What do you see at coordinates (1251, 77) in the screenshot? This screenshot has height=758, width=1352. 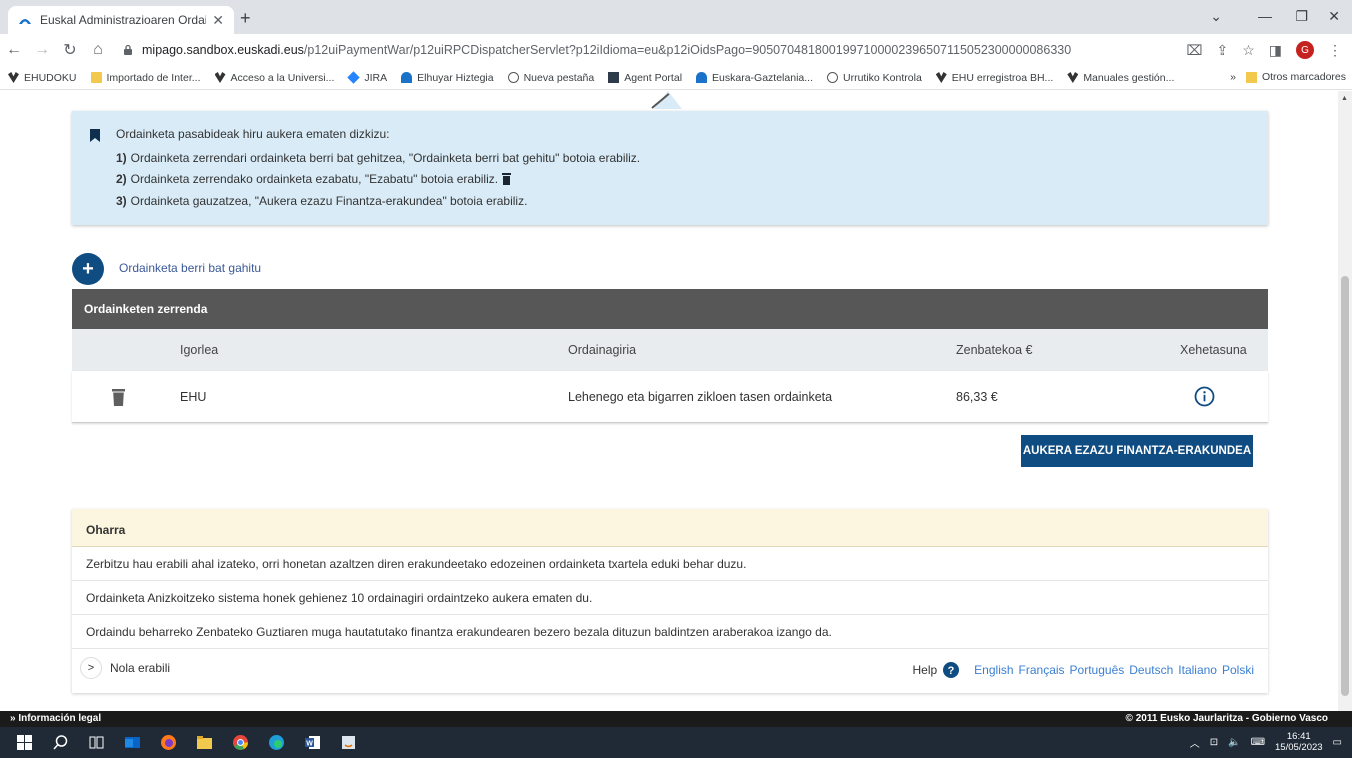 I see `folder-icon` at bounding box center [1251, 77].